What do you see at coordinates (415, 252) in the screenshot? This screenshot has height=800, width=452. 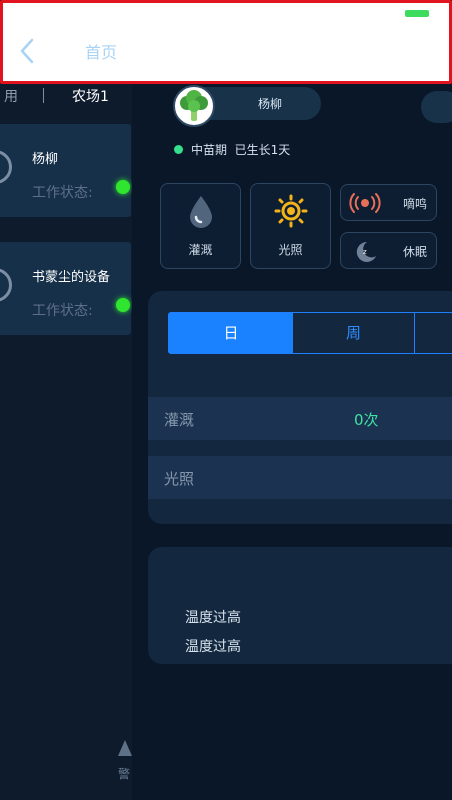 I see `sleep-label: 休眠` at bounding box center [415, 252].